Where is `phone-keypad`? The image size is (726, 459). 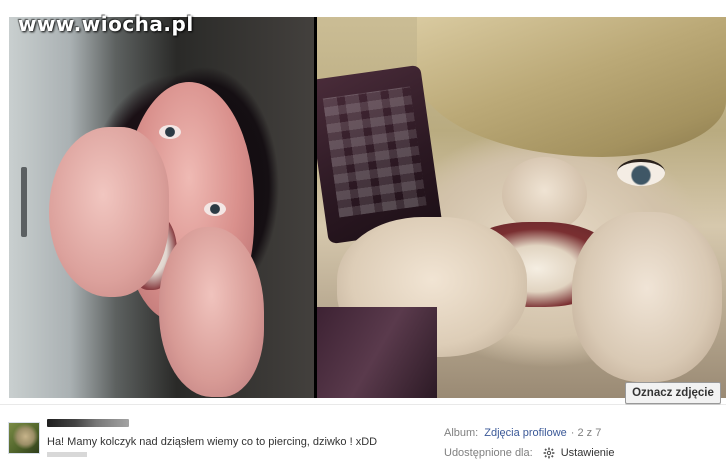 phone-keypad is located at coordinates (374, 152).